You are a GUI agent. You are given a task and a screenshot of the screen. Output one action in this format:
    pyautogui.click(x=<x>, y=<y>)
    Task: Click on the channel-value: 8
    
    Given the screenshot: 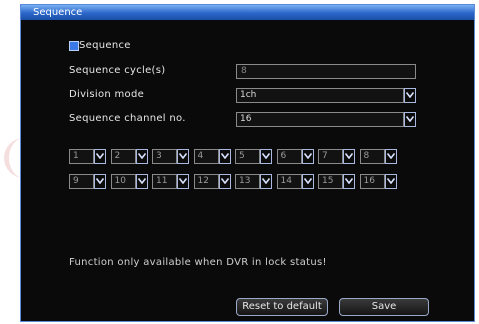 What is the action you would take?
    pyautogui.click(x=372, y=156)
    